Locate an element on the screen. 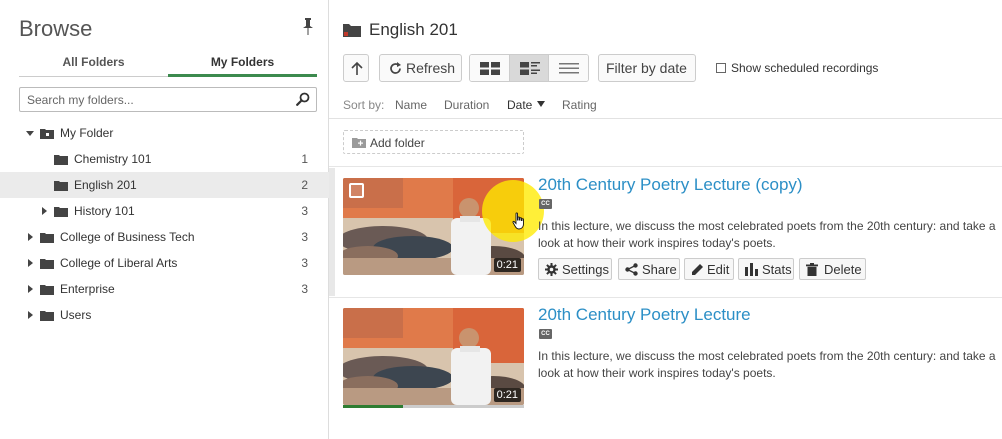 This screenshot has height=439, width=1002. add-folder-label: Add folder is located at coordinates (397, 143).